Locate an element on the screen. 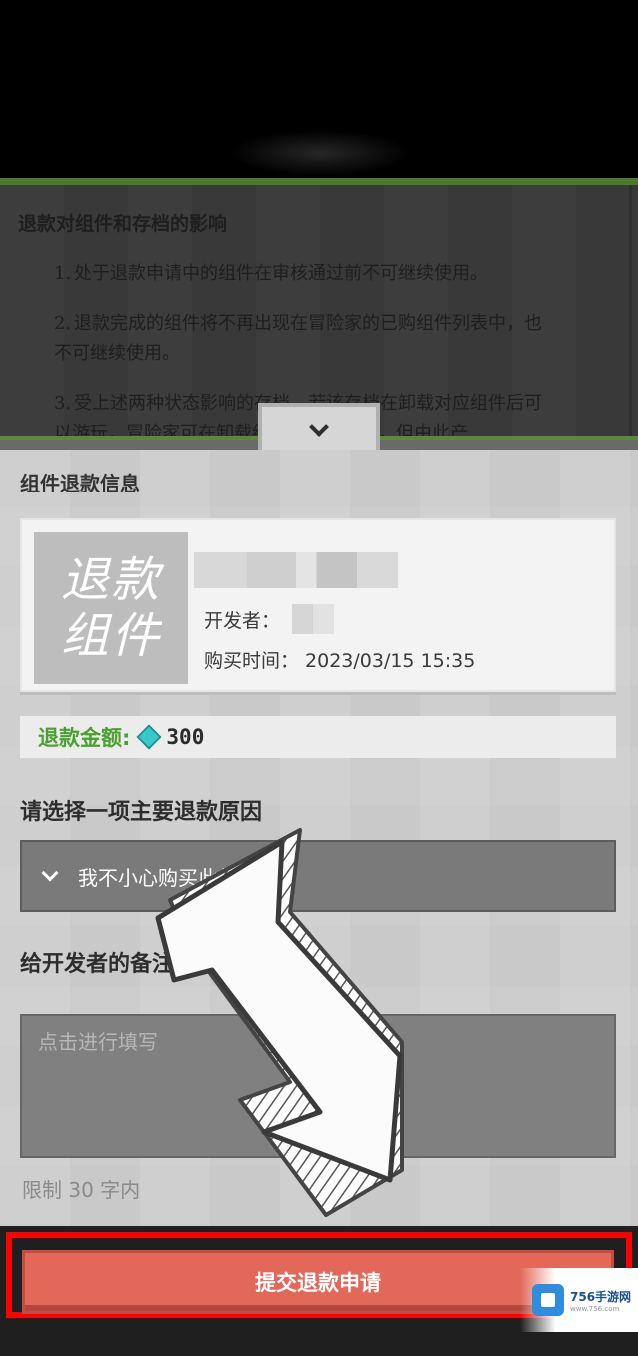 This screenshot has height=1356, width=638. refund-amount-bar: 退款金额: 300 is located at coordinates (318, 737).